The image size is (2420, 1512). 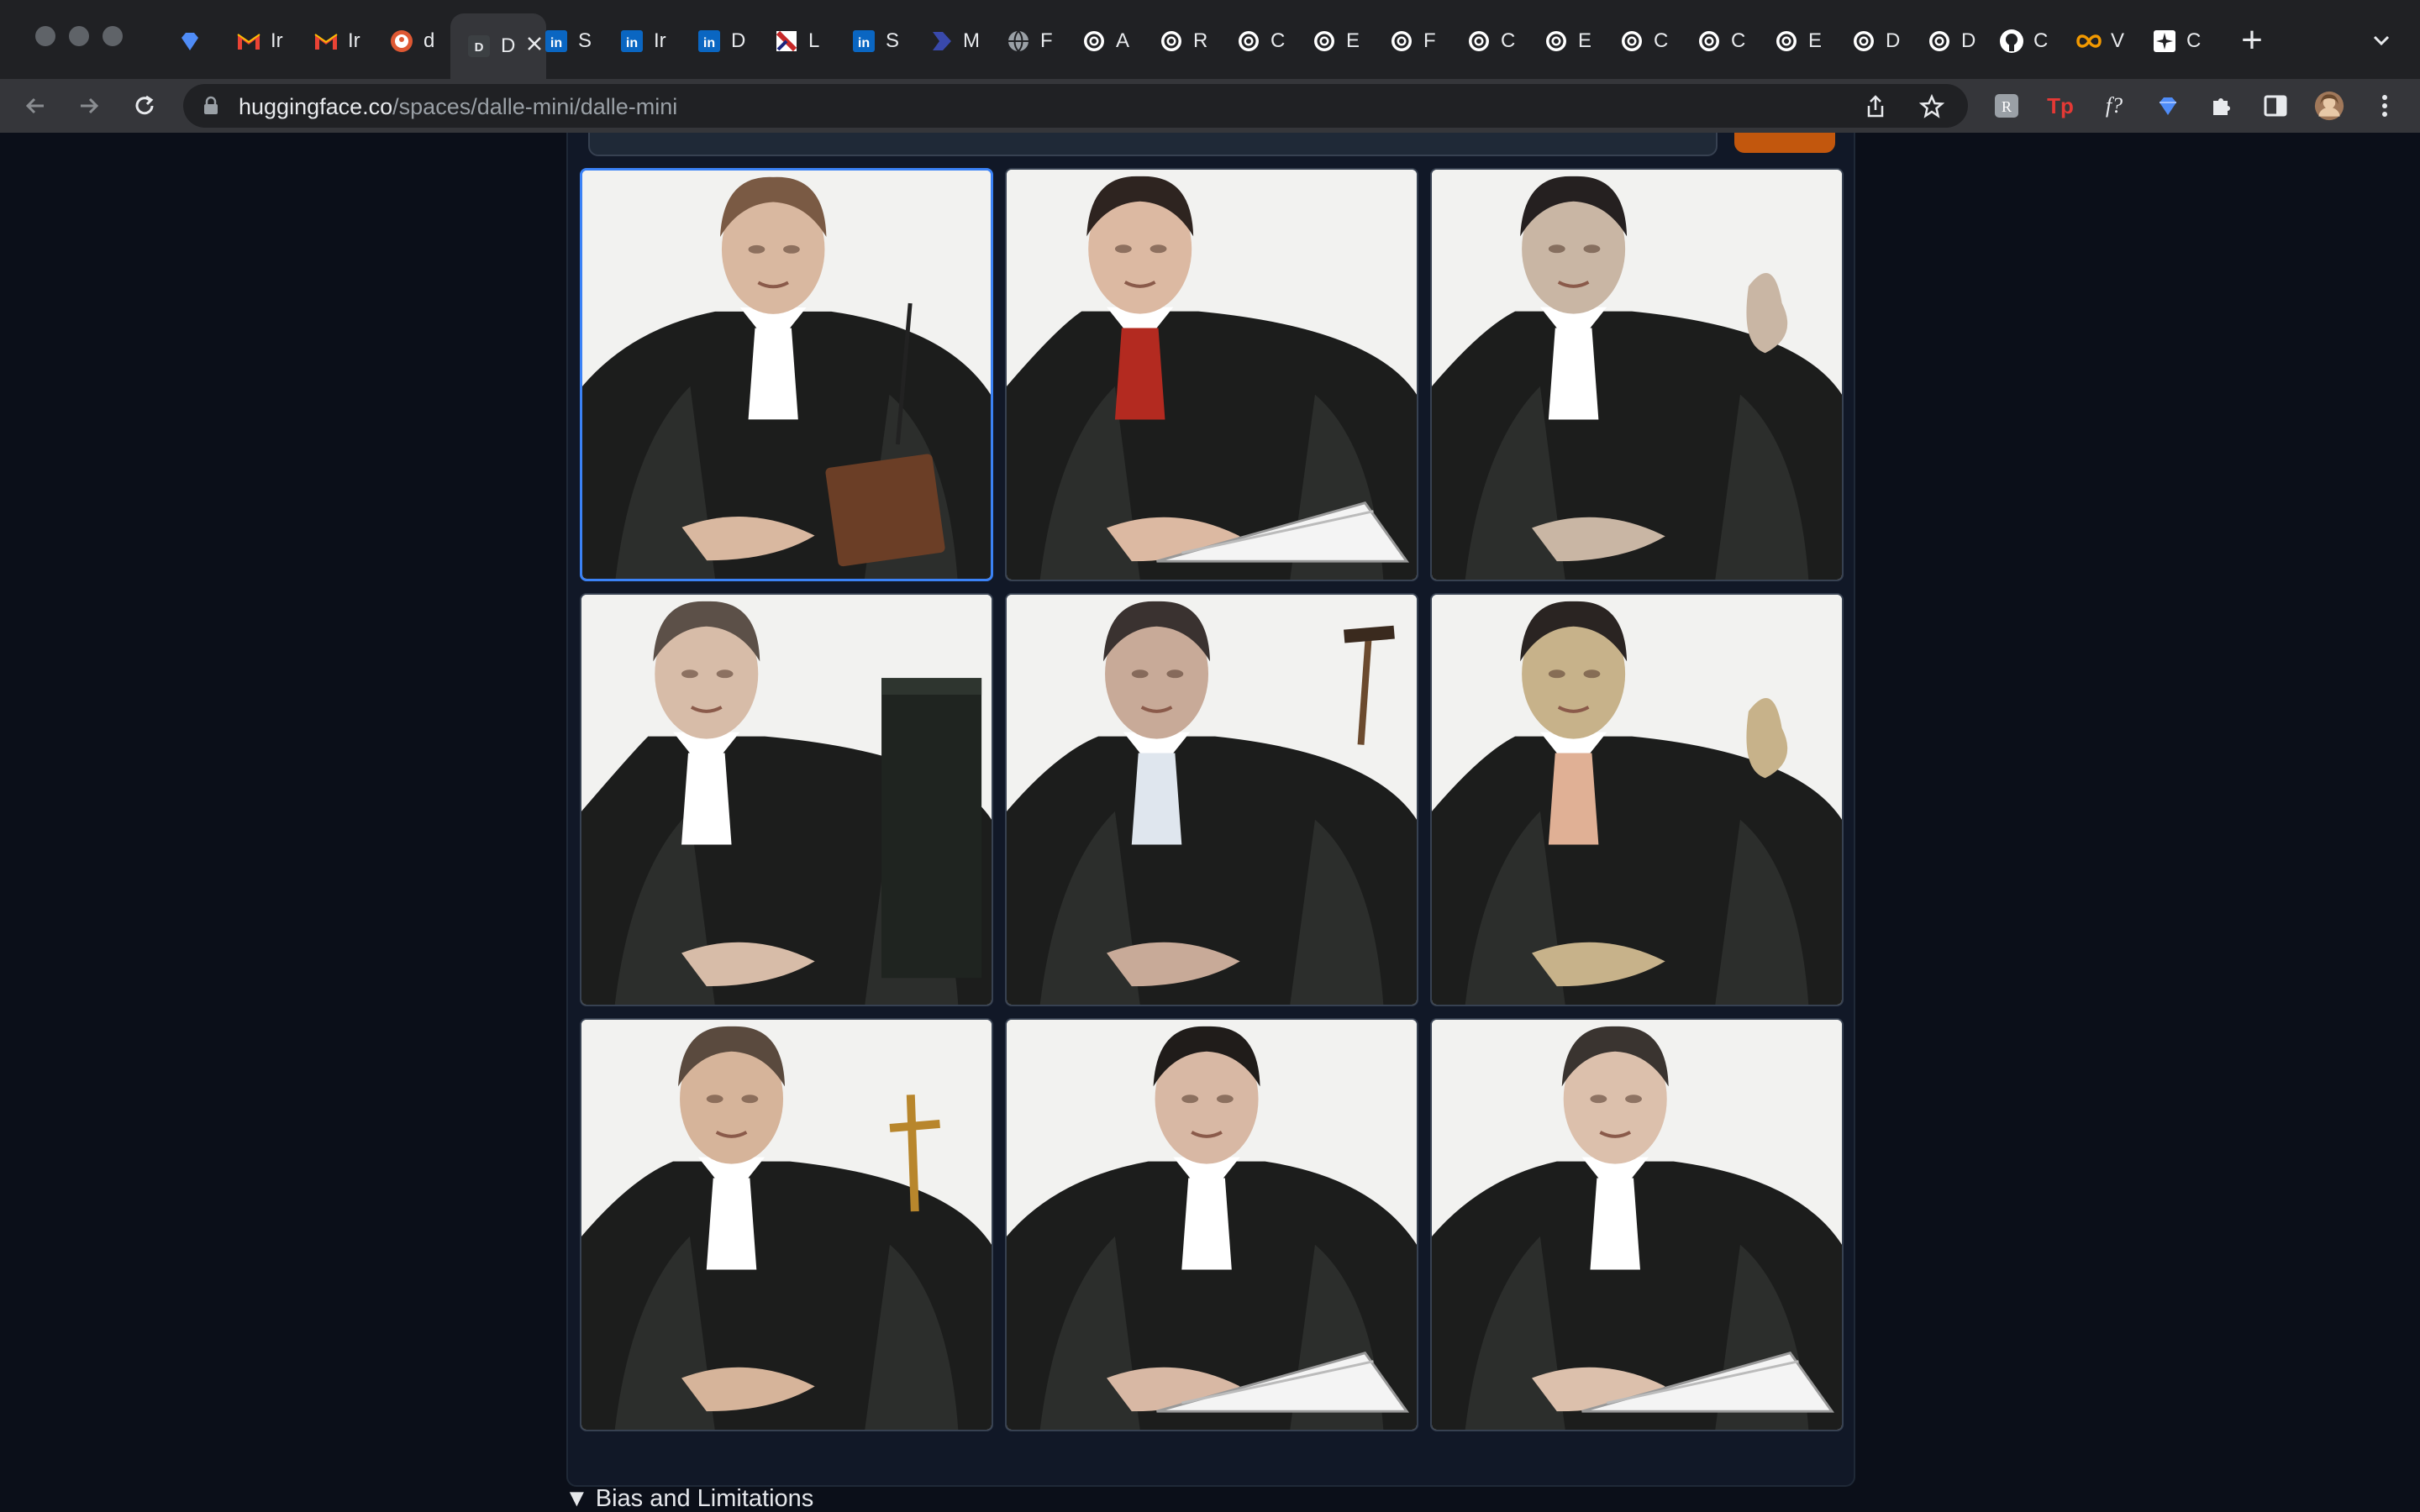 I want to click on tab-title: L, so click(x=814, y=40).